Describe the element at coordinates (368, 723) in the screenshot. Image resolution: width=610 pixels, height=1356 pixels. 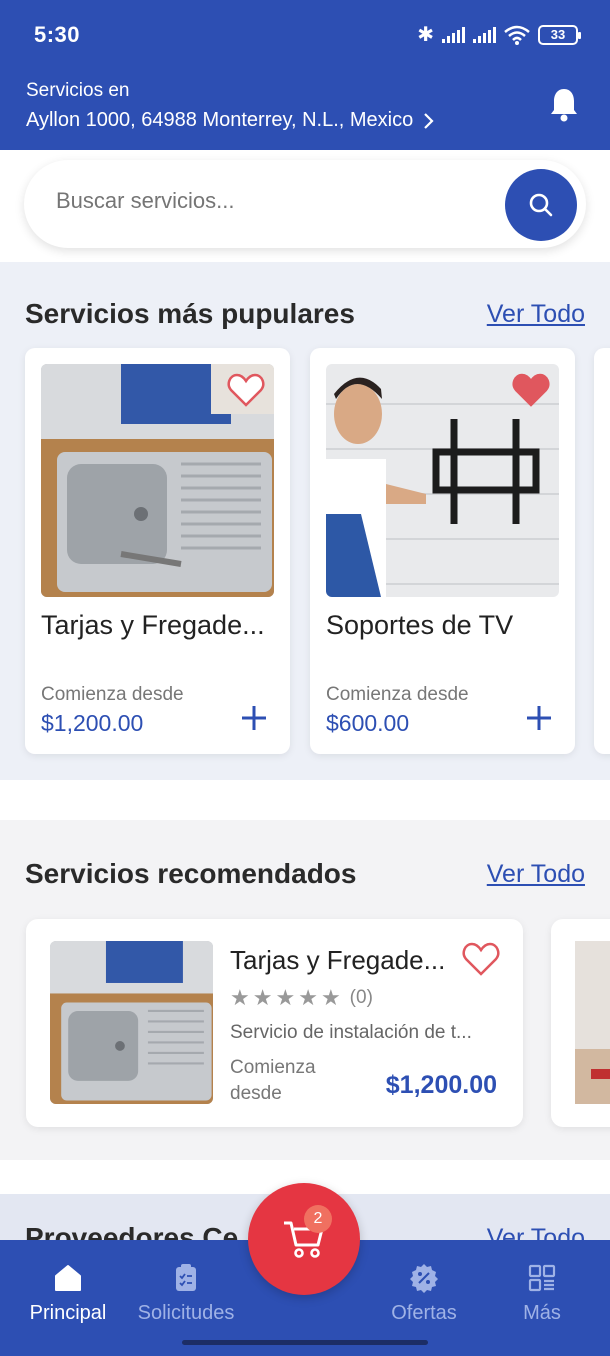
I see `service-price: $600.00` at that location.